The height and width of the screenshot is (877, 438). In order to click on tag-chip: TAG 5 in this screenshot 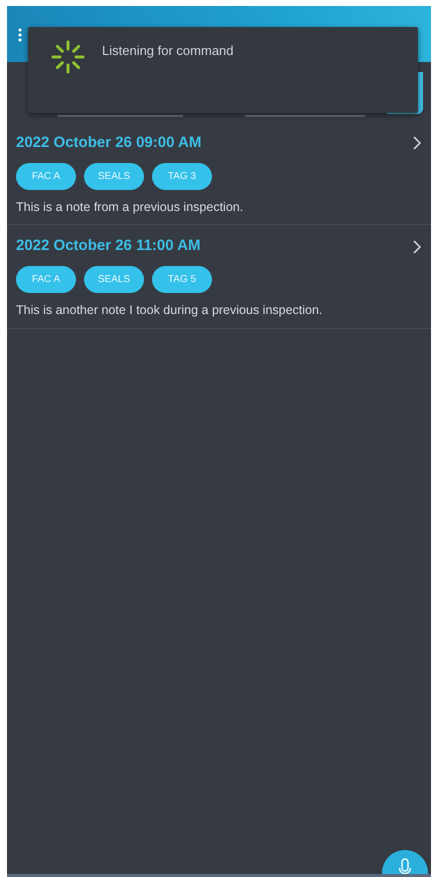, I will do `click(182, 279)`.